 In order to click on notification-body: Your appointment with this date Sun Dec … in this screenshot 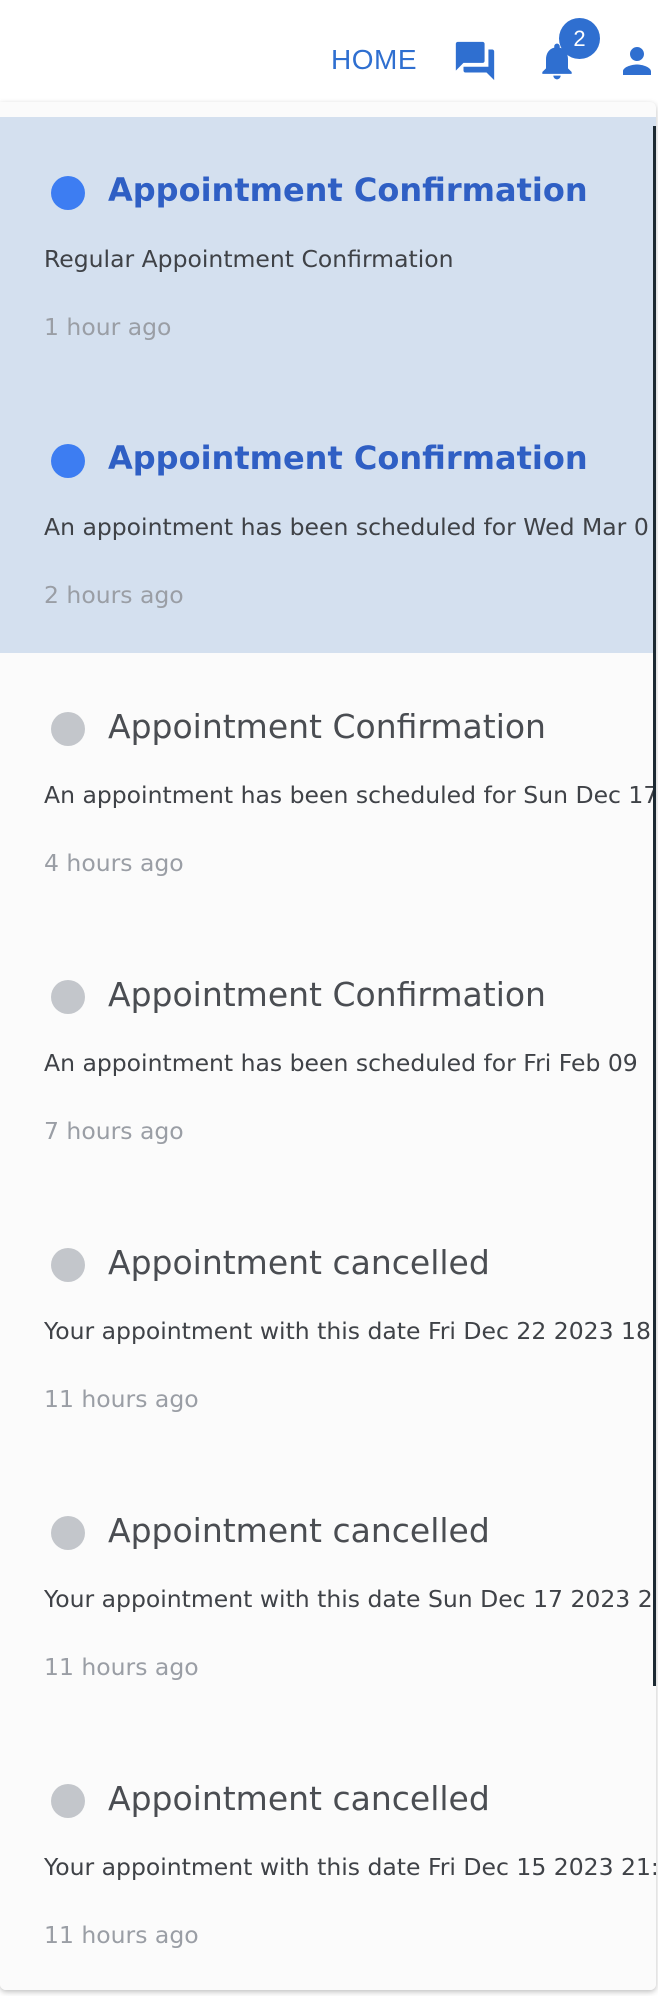, I will do `click(350, 1599)`.